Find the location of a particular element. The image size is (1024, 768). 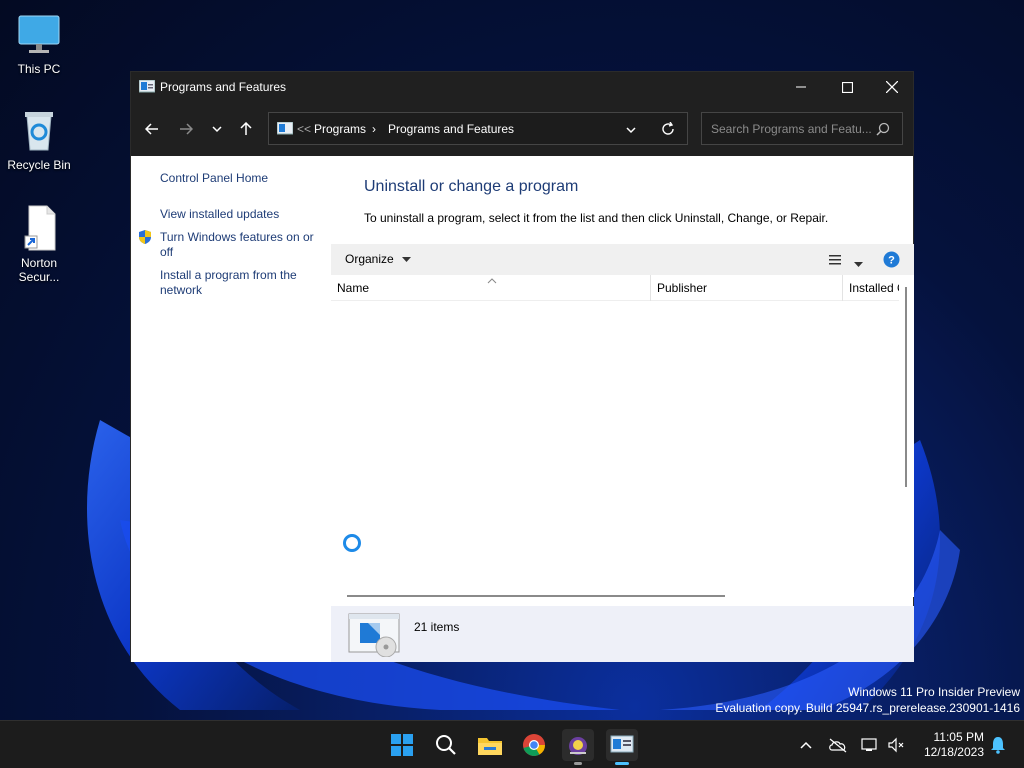

recent-locations-button is located at coordinates (217, 129).